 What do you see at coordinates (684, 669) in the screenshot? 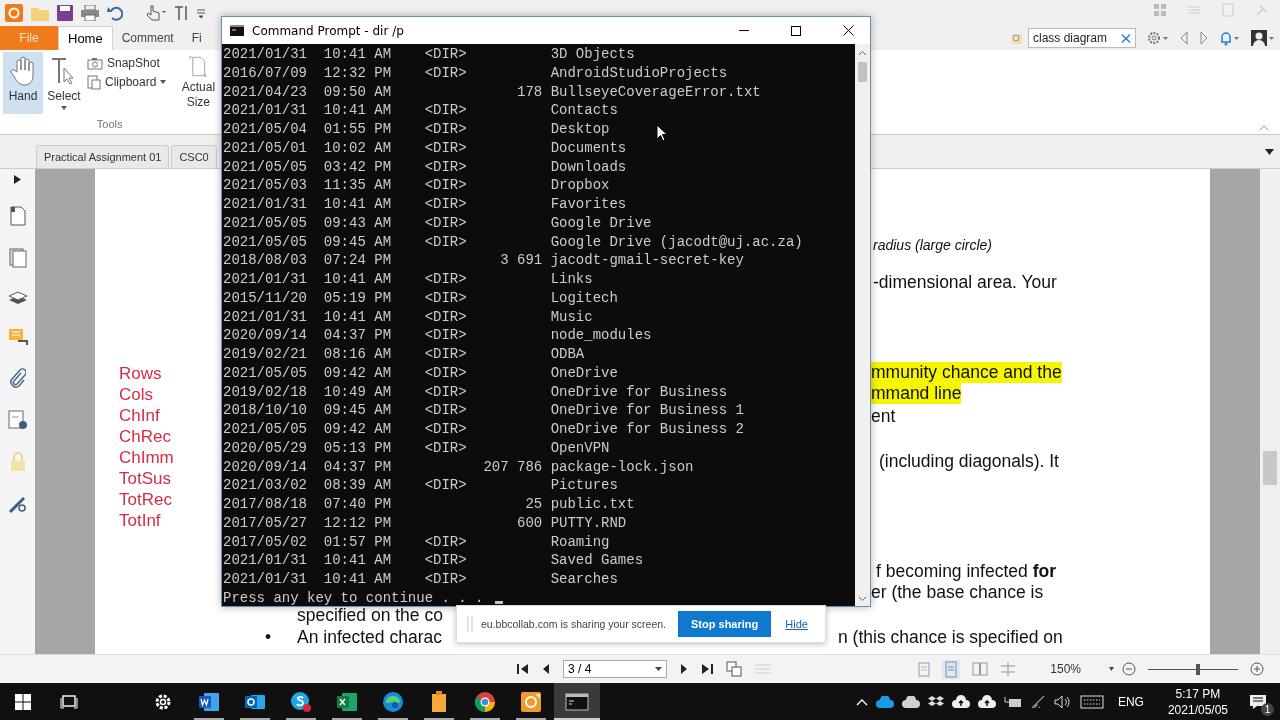
I see `next-page-icon` at bounding box center [684, 669].